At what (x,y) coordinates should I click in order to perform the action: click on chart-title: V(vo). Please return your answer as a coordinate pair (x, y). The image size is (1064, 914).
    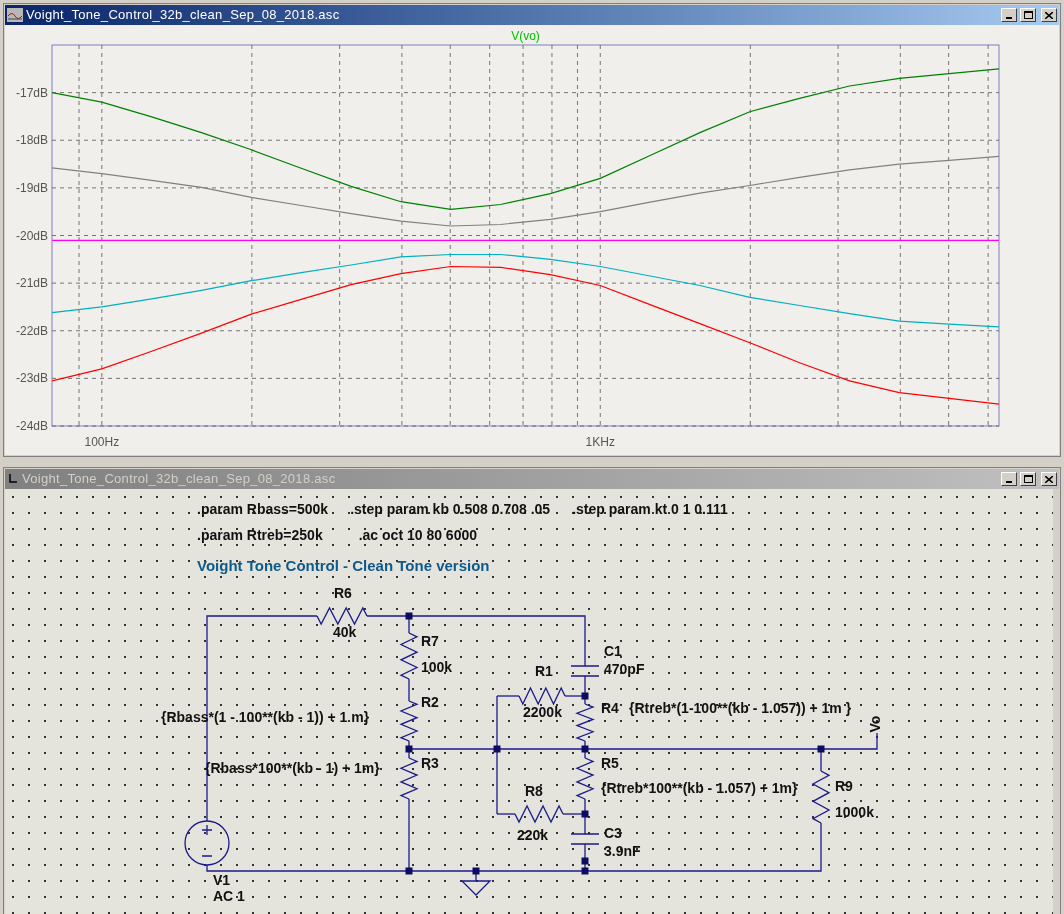
    Looking at the image, I should click on (525, 36).